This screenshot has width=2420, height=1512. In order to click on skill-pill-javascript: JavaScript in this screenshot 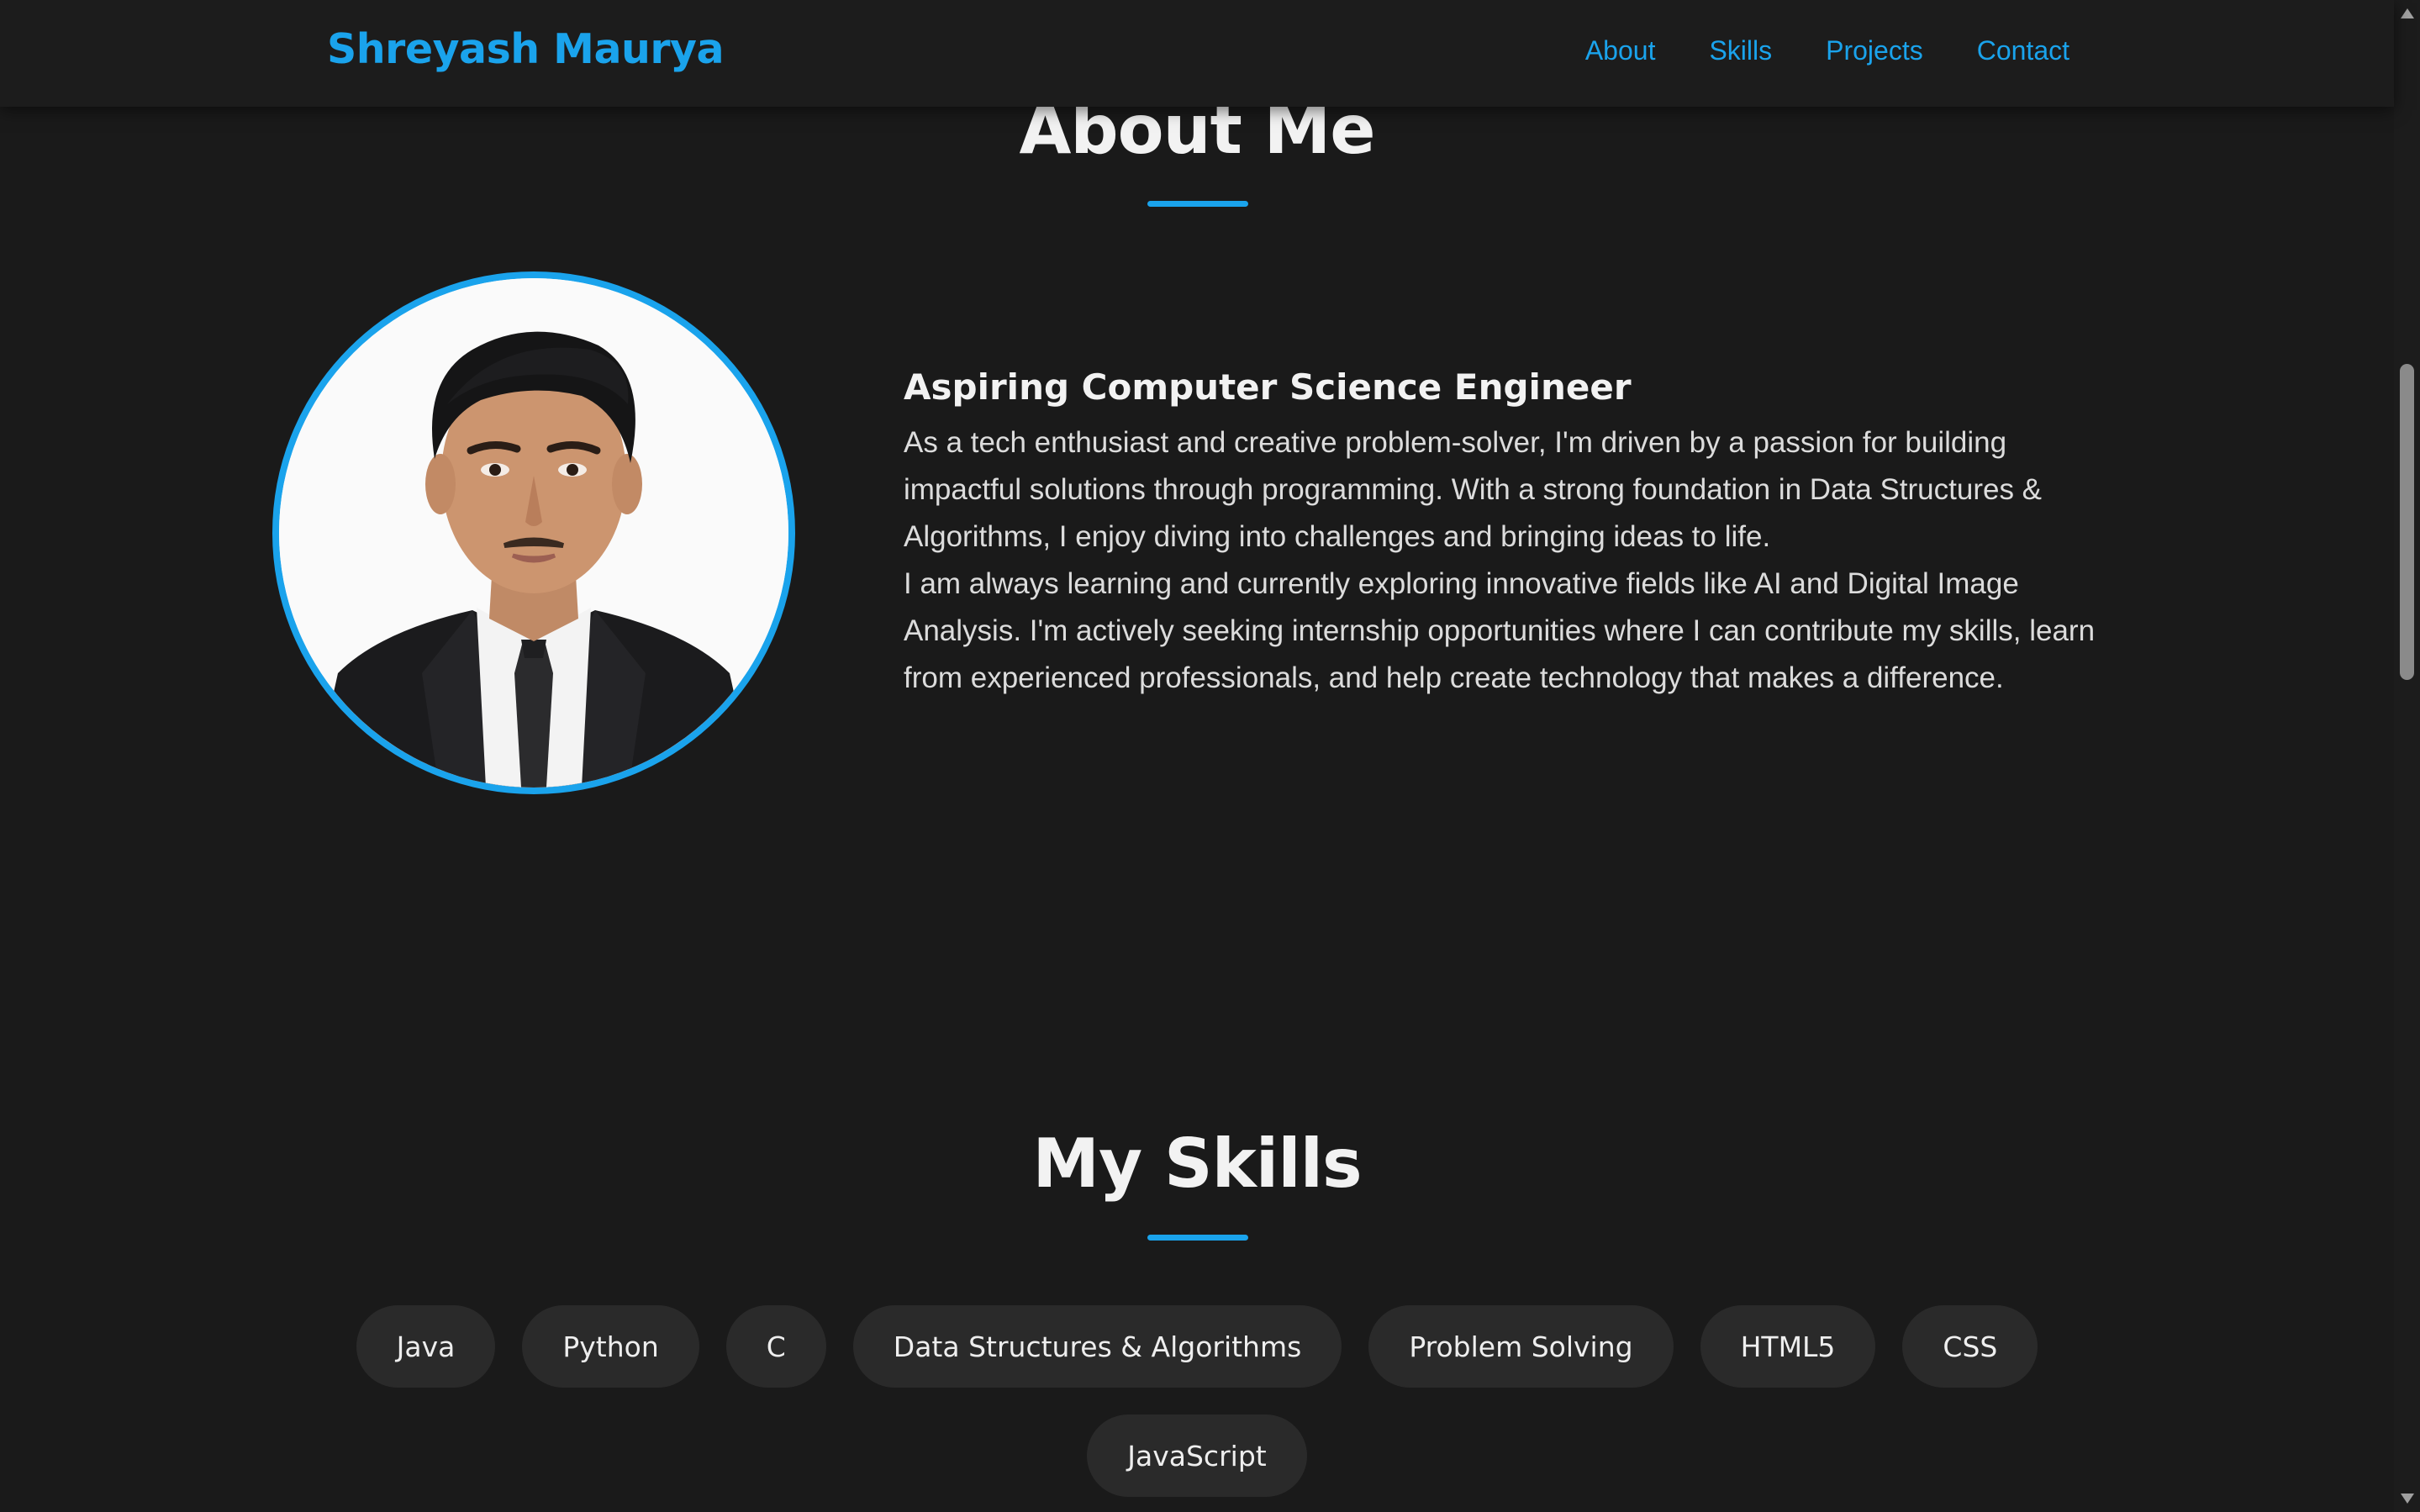, I will do `click(1197, 1456)`.